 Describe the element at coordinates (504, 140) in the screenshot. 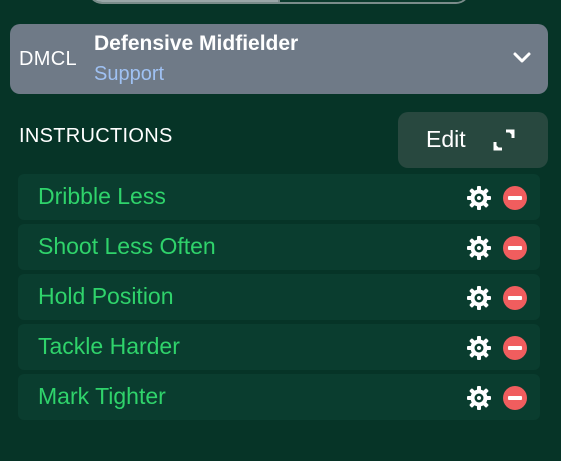

I see `expand-icon` at that location.